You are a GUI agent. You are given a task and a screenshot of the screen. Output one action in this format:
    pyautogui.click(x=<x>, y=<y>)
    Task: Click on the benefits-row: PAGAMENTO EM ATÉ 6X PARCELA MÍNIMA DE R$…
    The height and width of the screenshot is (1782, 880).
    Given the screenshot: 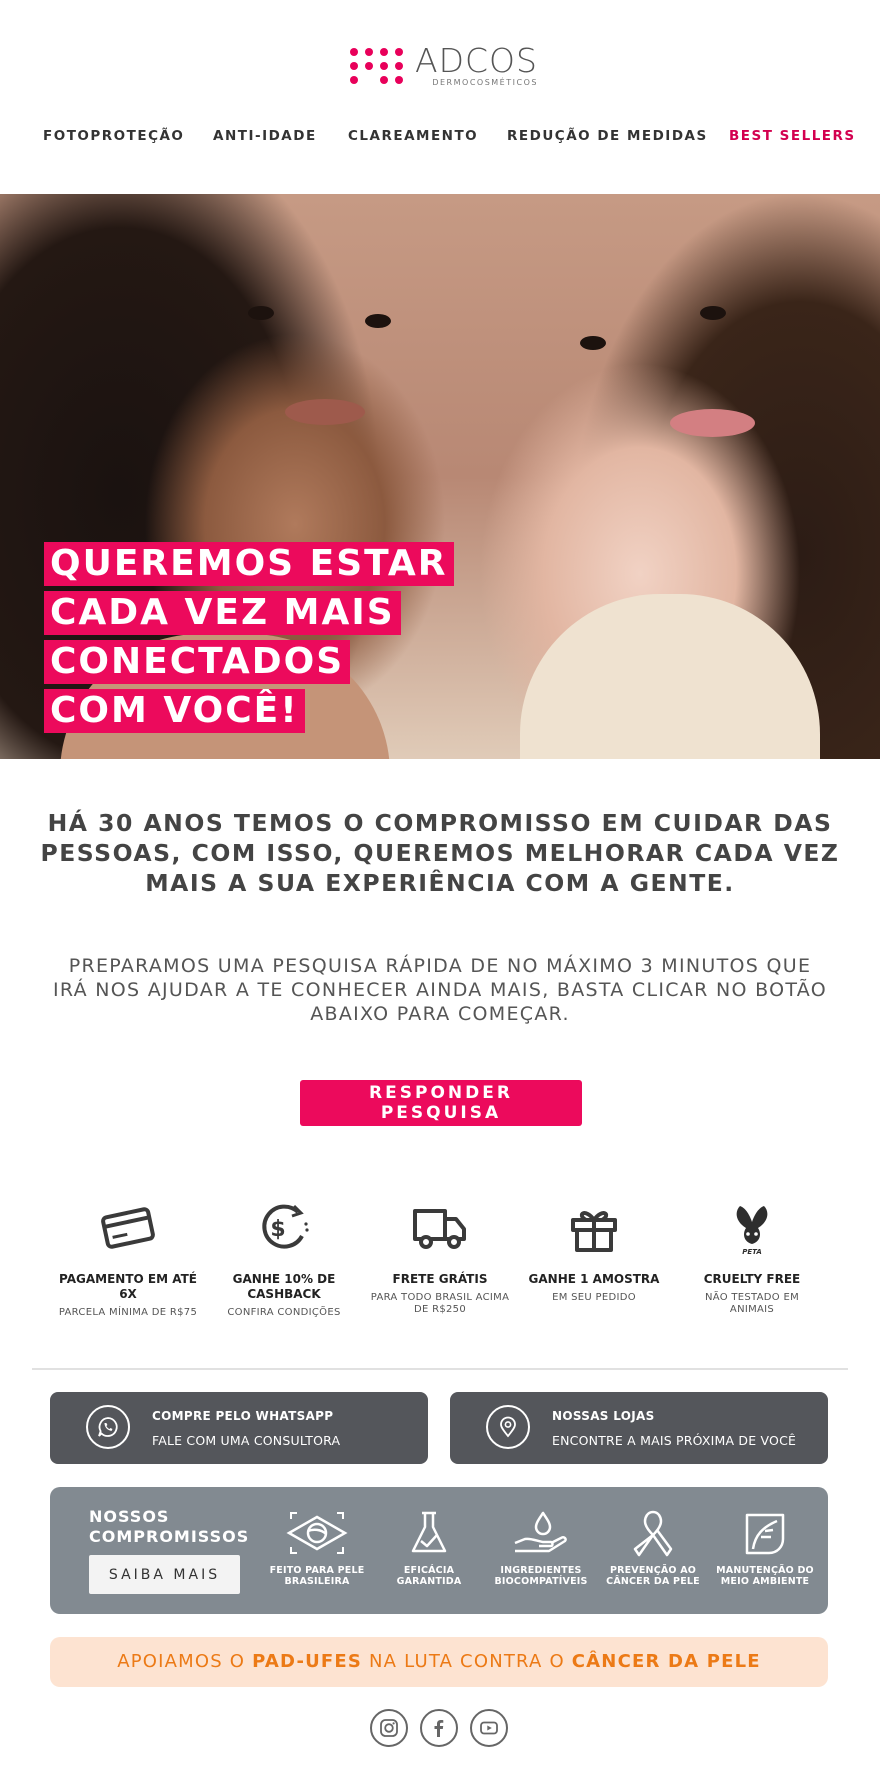 What is the action you would take?
    pyautogui.click(x=440, y=1280)
    